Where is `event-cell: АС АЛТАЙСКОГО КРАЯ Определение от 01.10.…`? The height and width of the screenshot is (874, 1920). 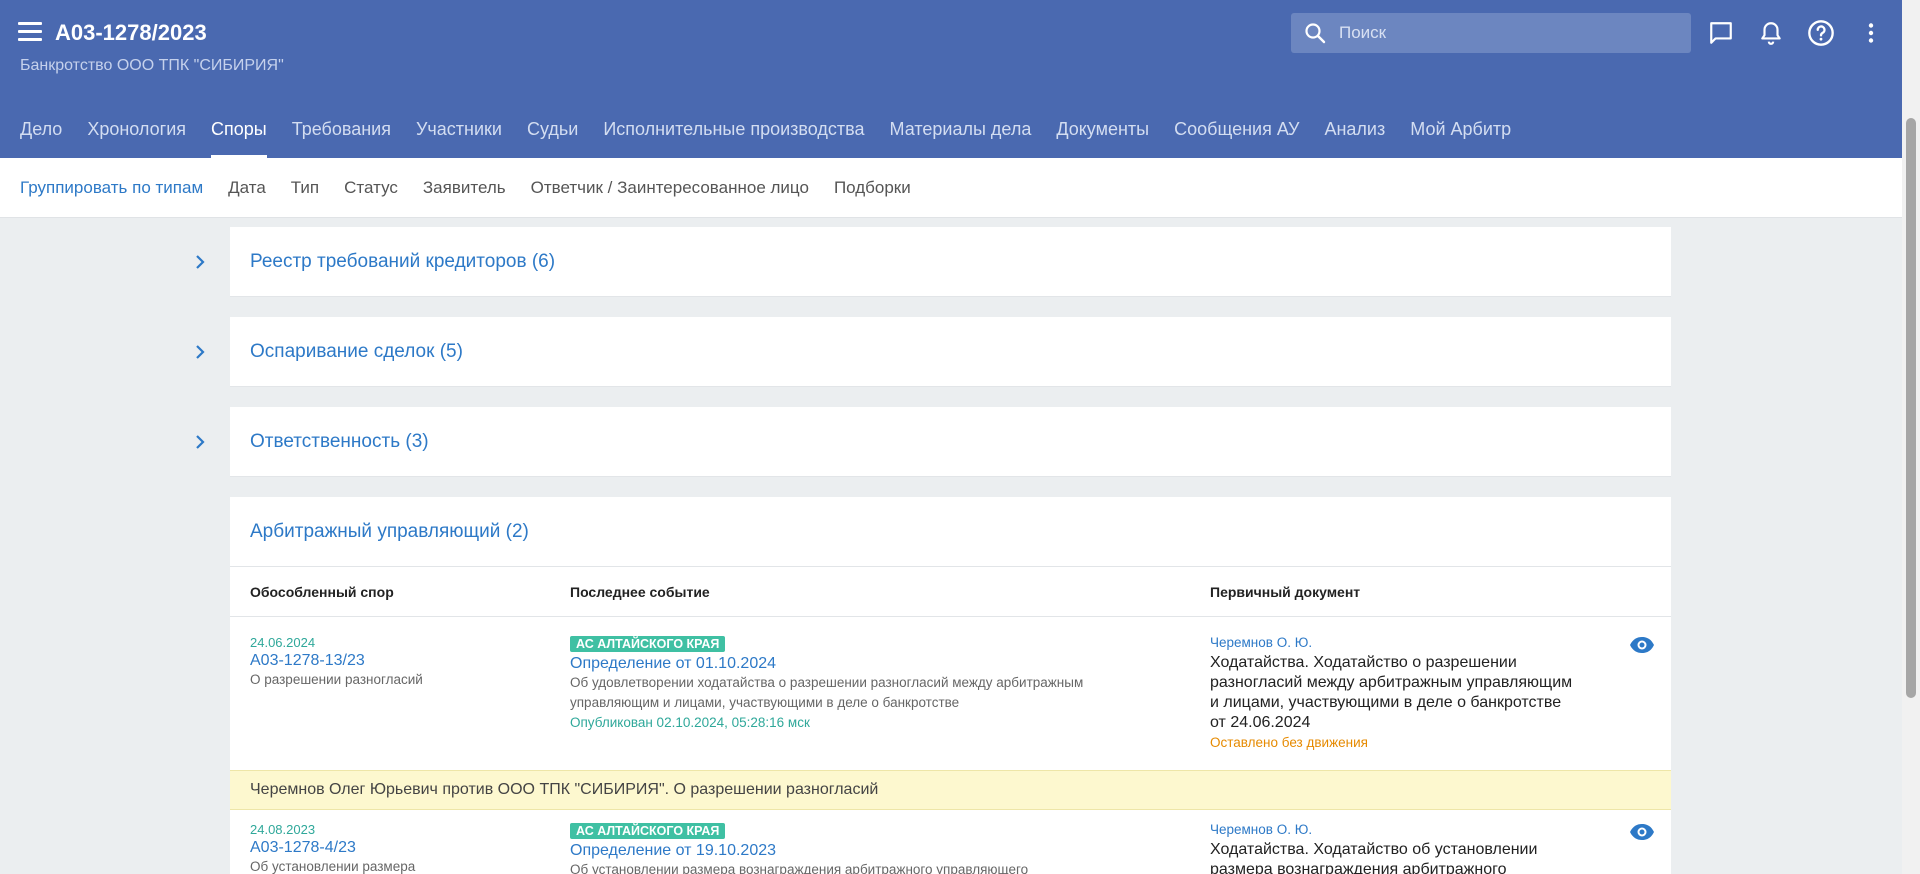
event-cell: АС АЛТАЙСКОГО КРАЯ Определение от 01.10.… is located at coordinates (850, 684).